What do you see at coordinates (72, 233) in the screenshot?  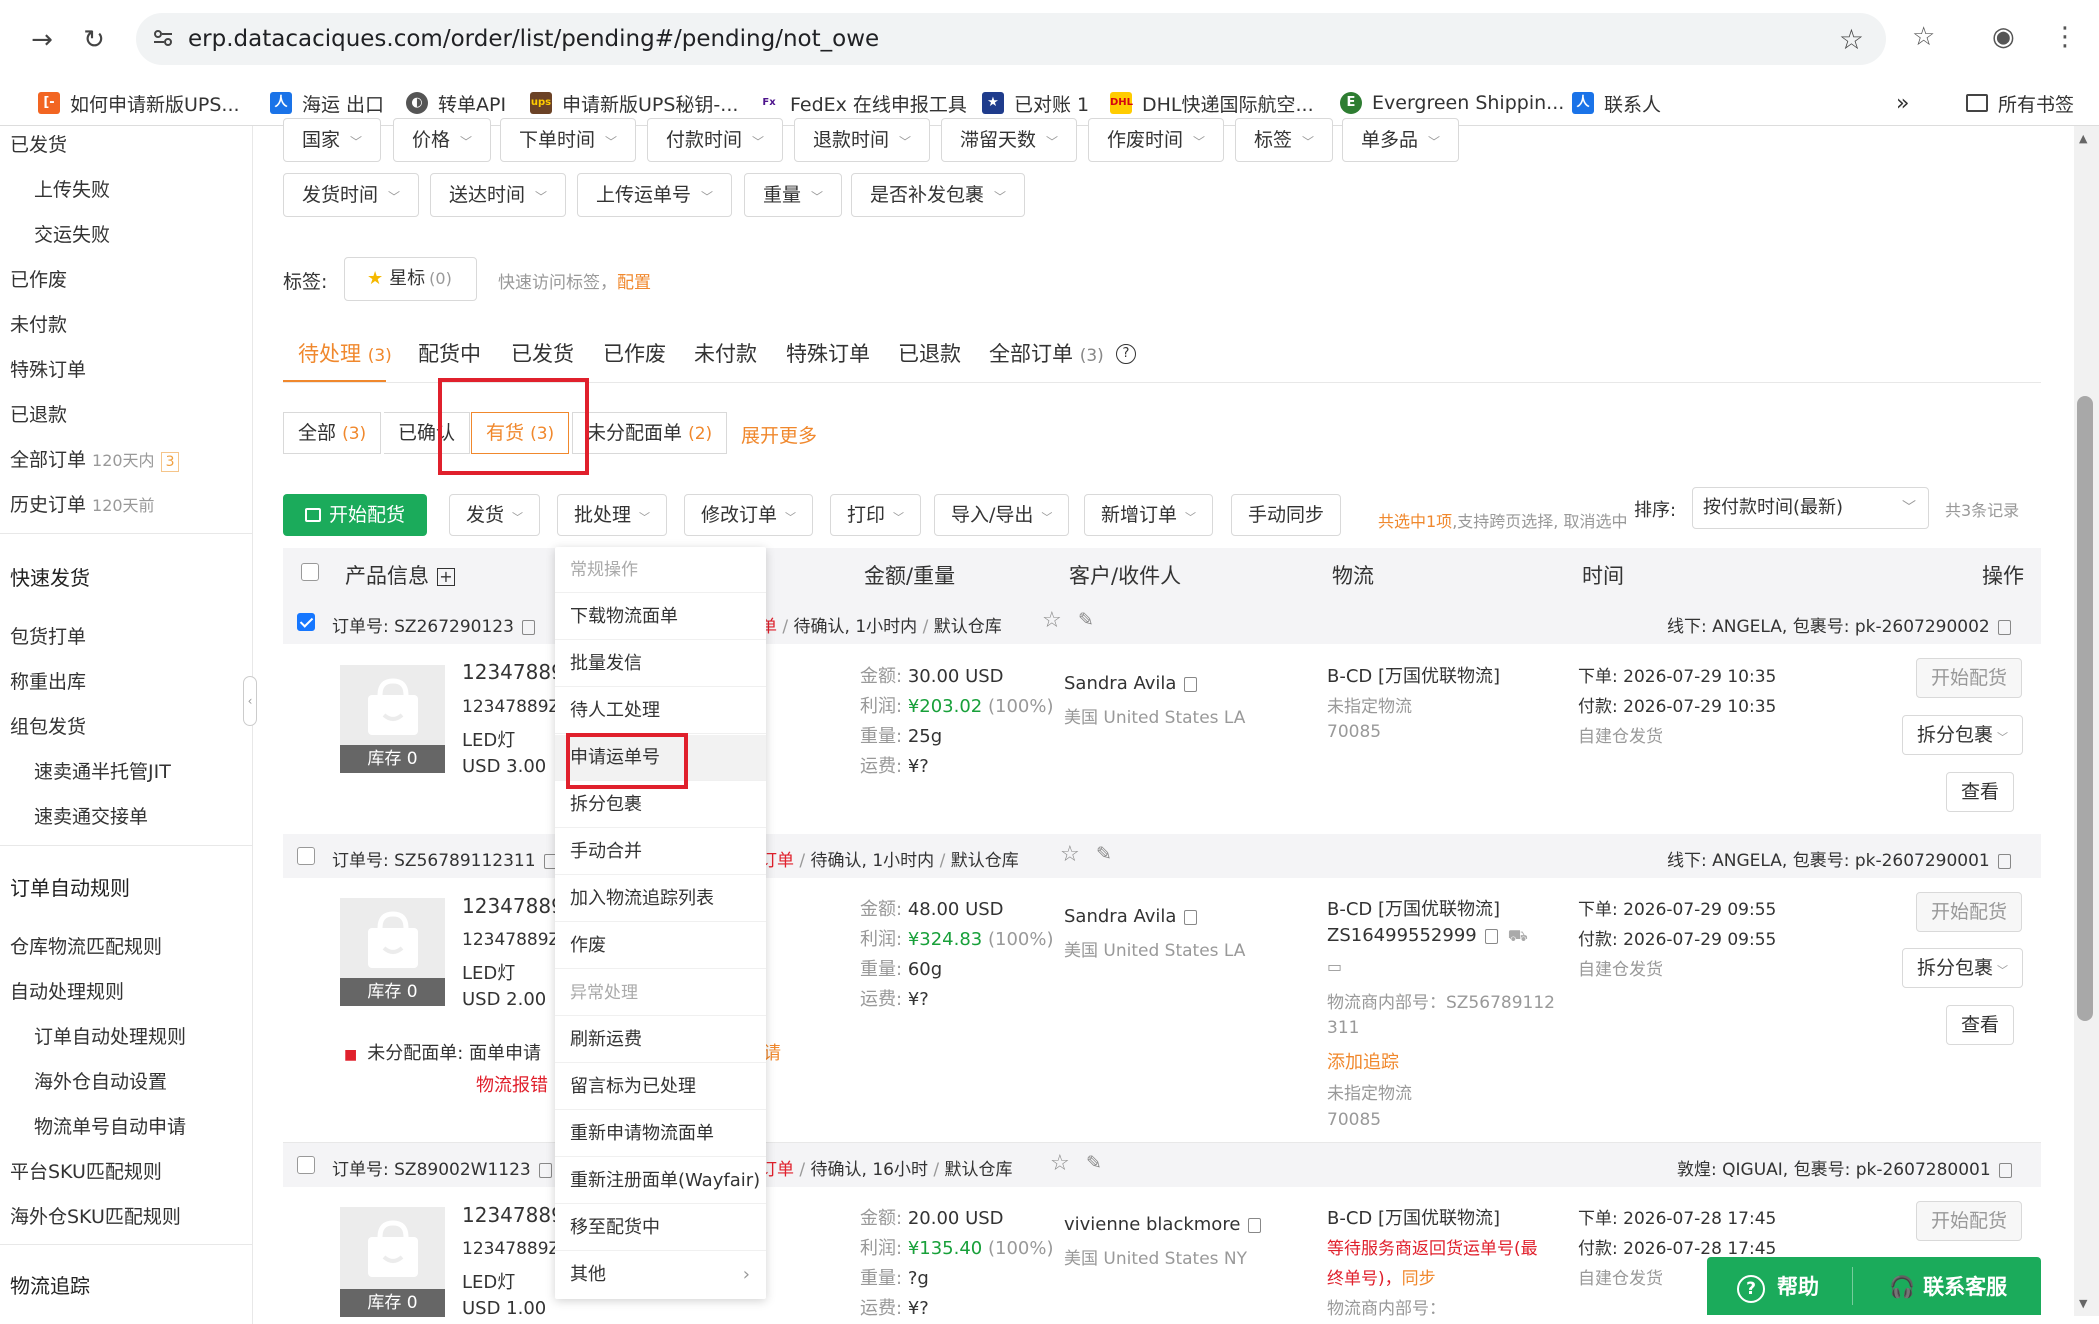 I see `sidebar-item-dispatch-failed: 交运失败` at bounding box center [72, 233].